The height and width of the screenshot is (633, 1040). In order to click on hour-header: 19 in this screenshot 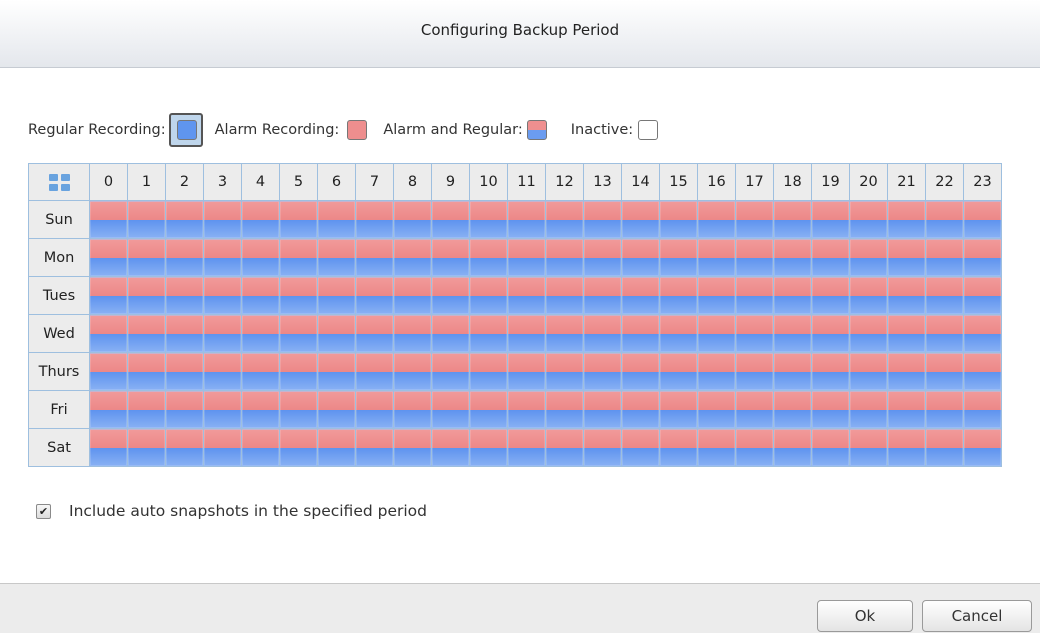, I will do `click(830, 182)`.